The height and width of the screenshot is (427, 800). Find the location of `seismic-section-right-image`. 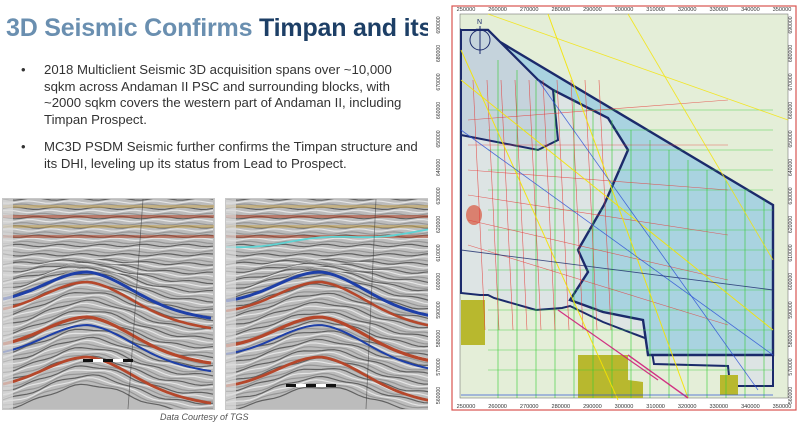

seismic-section-right-image is located at coordinates (331, 304).